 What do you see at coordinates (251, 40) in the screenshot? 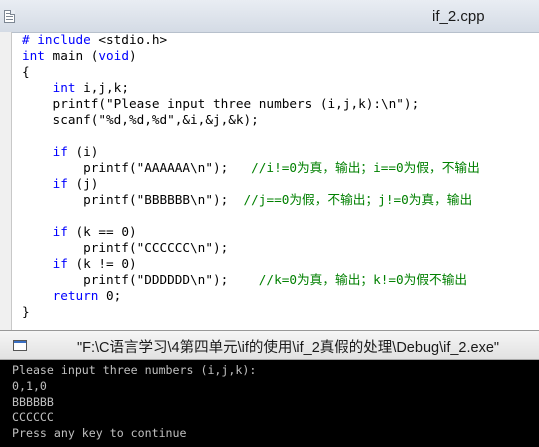
I see `code-line: # include <stdio.h>` at bounding box center [251, 40].